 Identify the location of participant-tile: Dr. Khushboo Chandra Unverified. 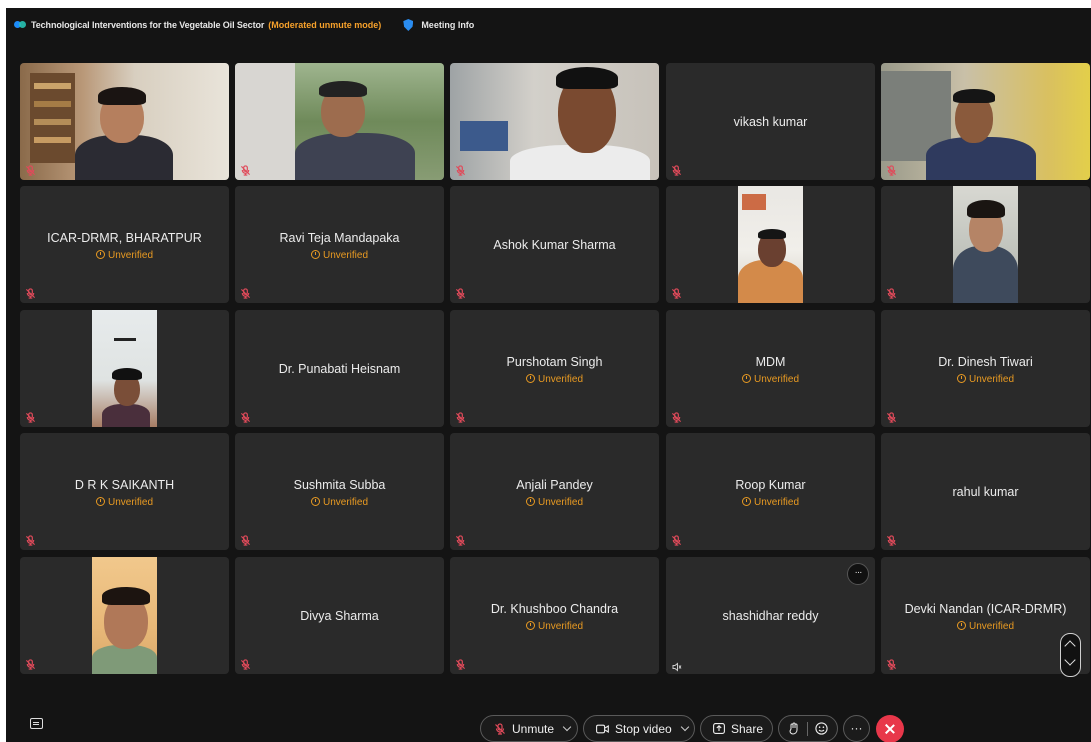
(554, 615).